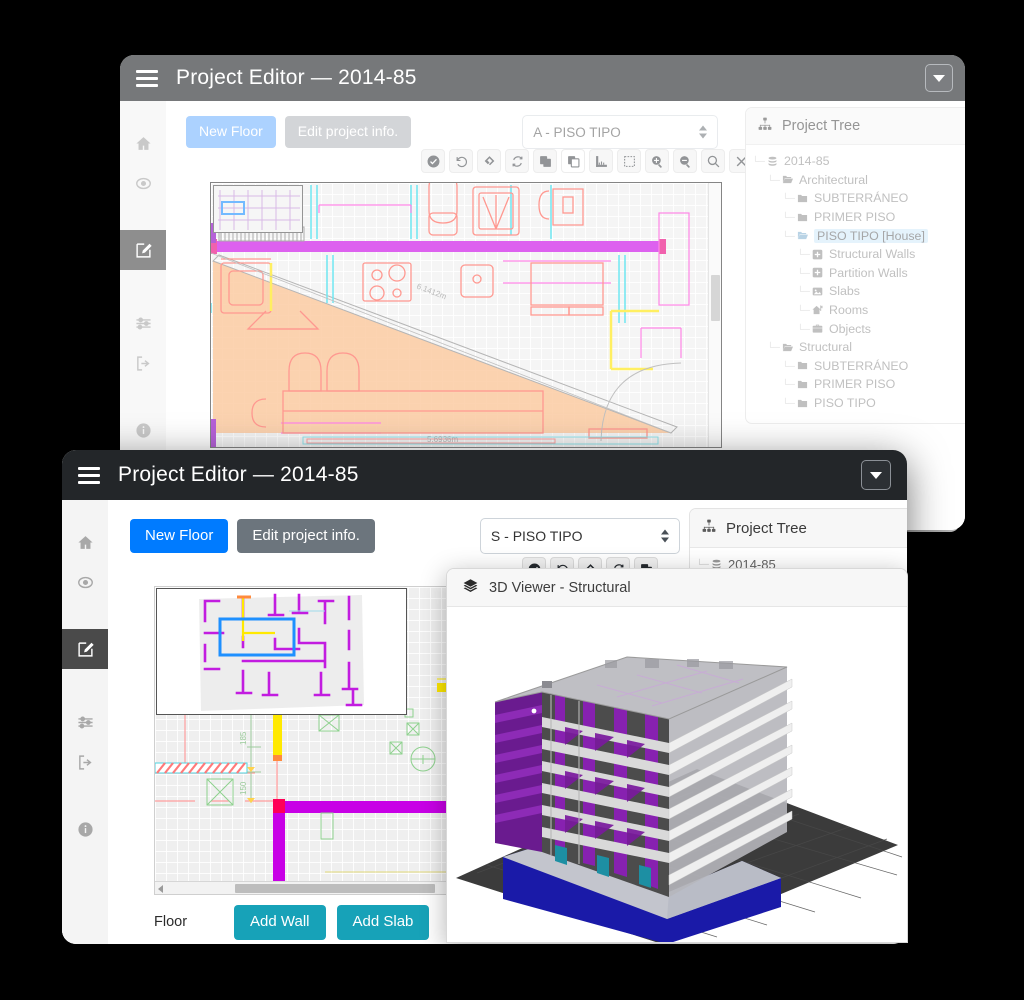 This screenshot has height=1000, width=1024. I want to click on search-icon, so click(713, 161).